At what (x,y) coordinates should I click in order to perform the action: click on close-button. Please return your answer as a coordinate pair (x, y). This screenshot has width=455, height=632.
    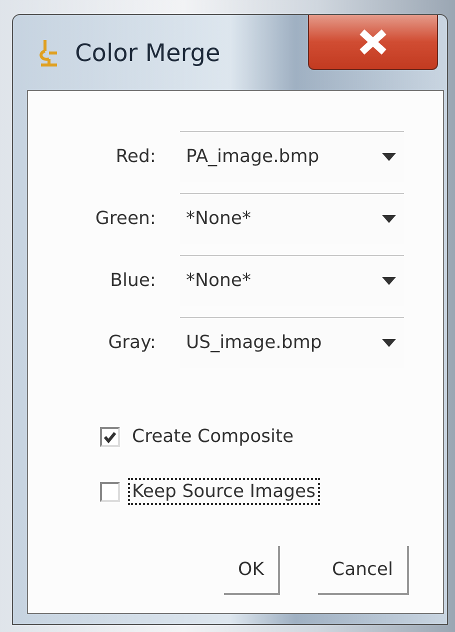
    Looking at the image, I should click on (373, 42).